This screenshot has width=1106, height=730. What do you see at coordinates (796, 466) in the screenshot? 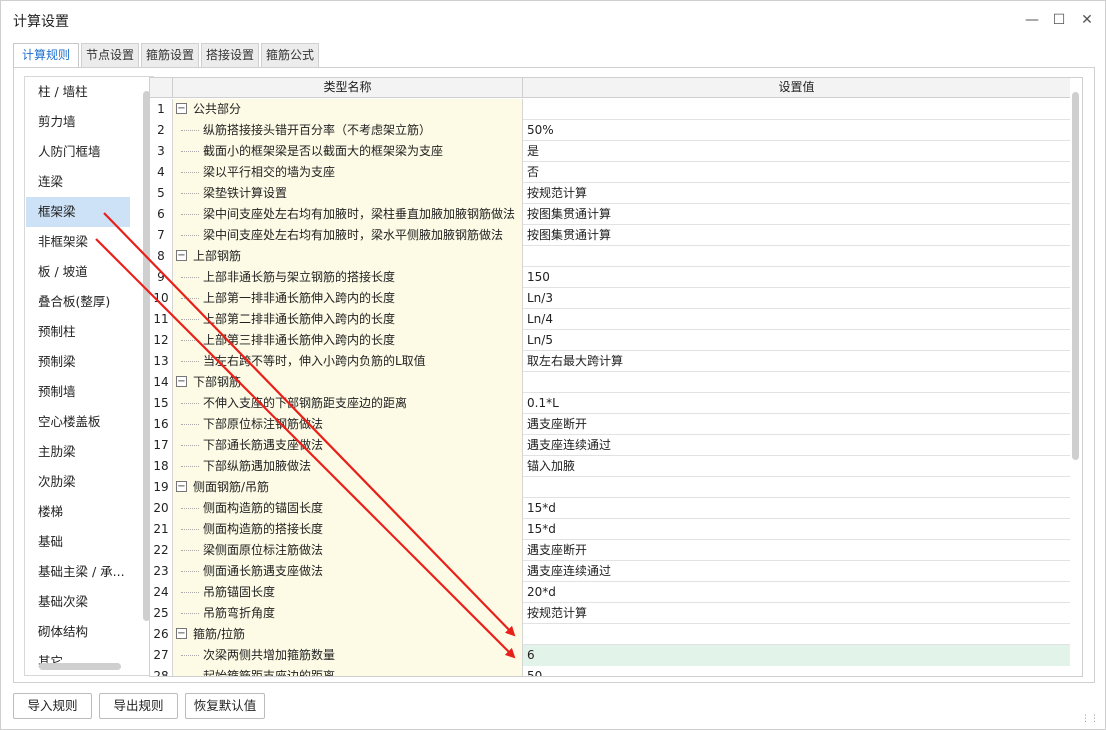
I see `setting-value-cell: 锚入加腋` at bounding box center [796, 466].